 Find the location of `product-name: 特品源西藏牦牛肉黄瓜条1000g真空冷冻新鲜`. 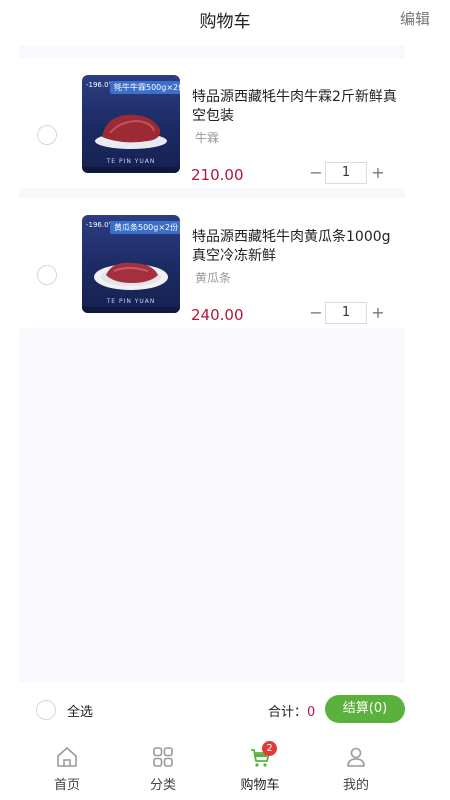

product-name: 特品源西藏牦牛肉黄瓜条1000g真空冷冻新鲜 is located at coordinates (294, 247).